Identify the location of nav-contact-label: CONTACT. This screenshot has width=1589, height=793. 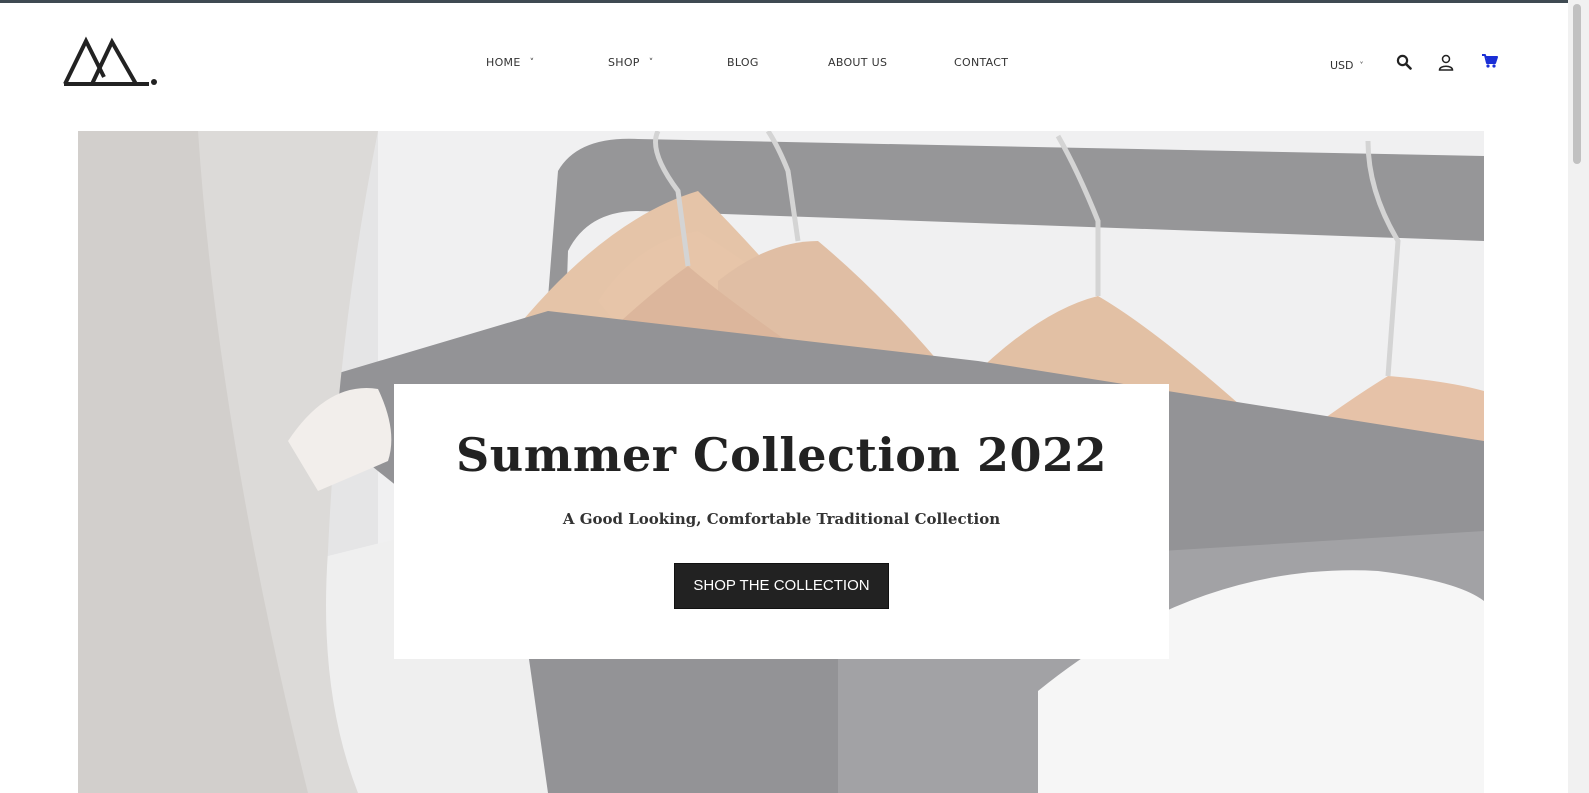
(981, 62).